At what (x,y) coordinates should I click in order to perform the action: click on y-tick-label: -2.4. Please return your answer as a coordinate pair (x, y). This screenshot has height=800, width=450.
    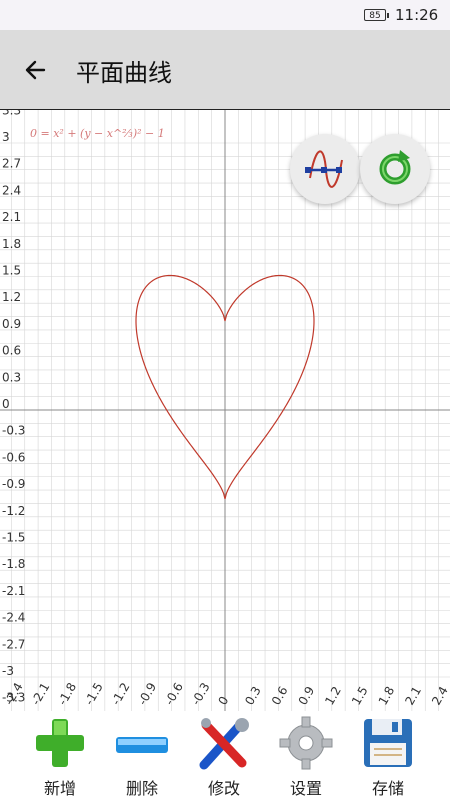
    Looking at the image, I should click on (13, 618).